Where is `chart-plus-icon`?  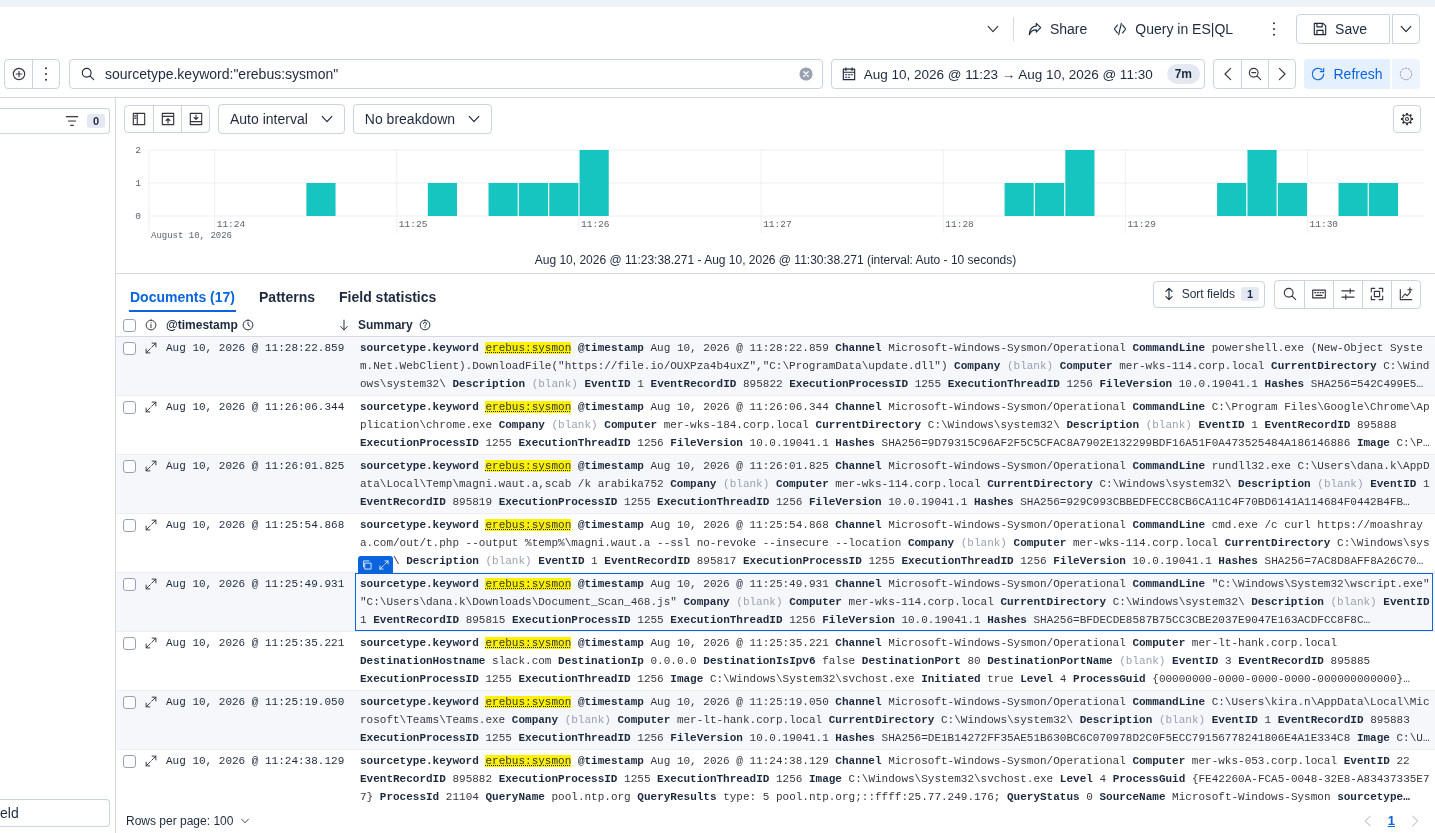 chart-plus-icon is located at coordinates (1406, 294).